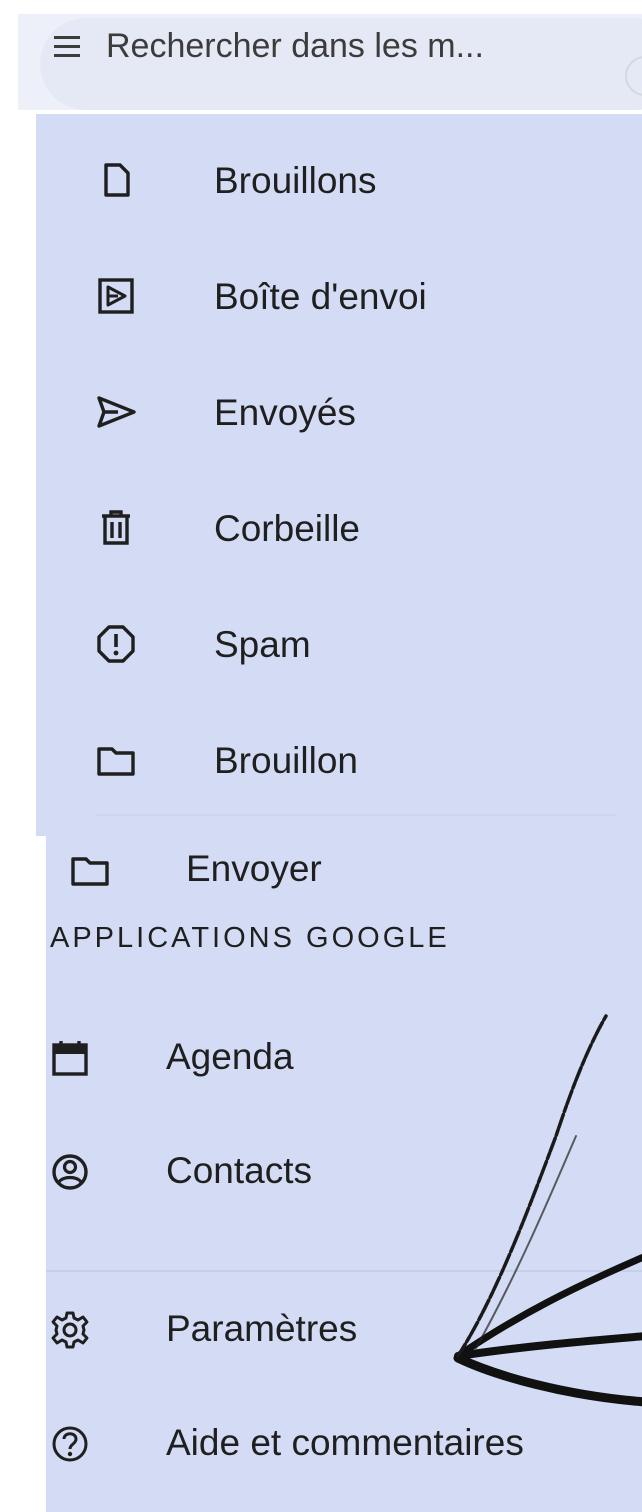  Describe the element at coordinates (70, 1058) in the screenshot. I see `calendar-icon` at that location.